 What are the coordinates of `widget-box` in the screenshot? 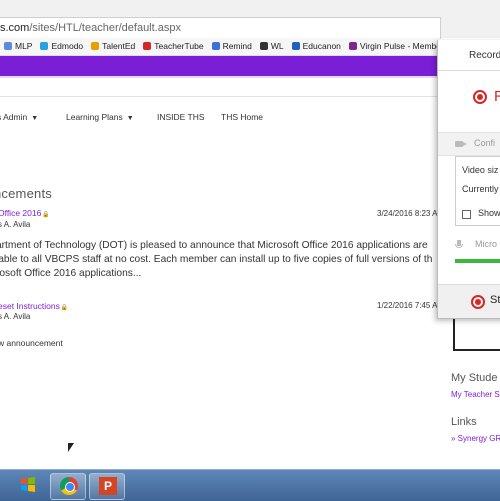 It's located at (476, 334).